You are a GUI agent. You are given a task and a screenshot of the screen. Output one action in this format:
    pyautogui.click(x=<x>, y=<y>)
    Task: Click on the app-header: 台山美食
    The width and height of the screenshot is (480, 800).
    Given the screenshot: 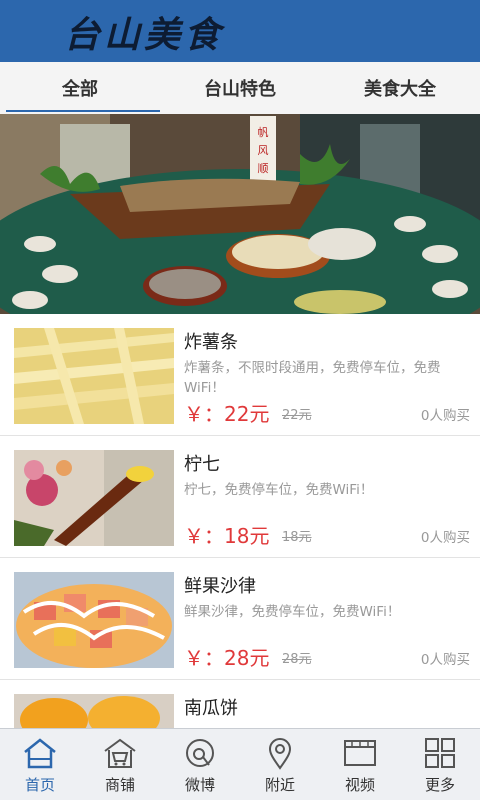 What is the action you would take?
    pyautogui.click(x=240, y=31)
    